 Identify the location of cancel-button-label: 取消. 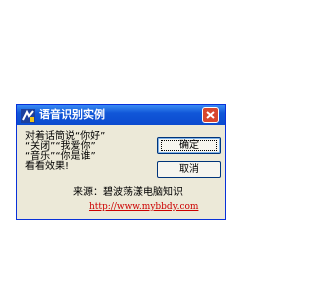
(189, 169).